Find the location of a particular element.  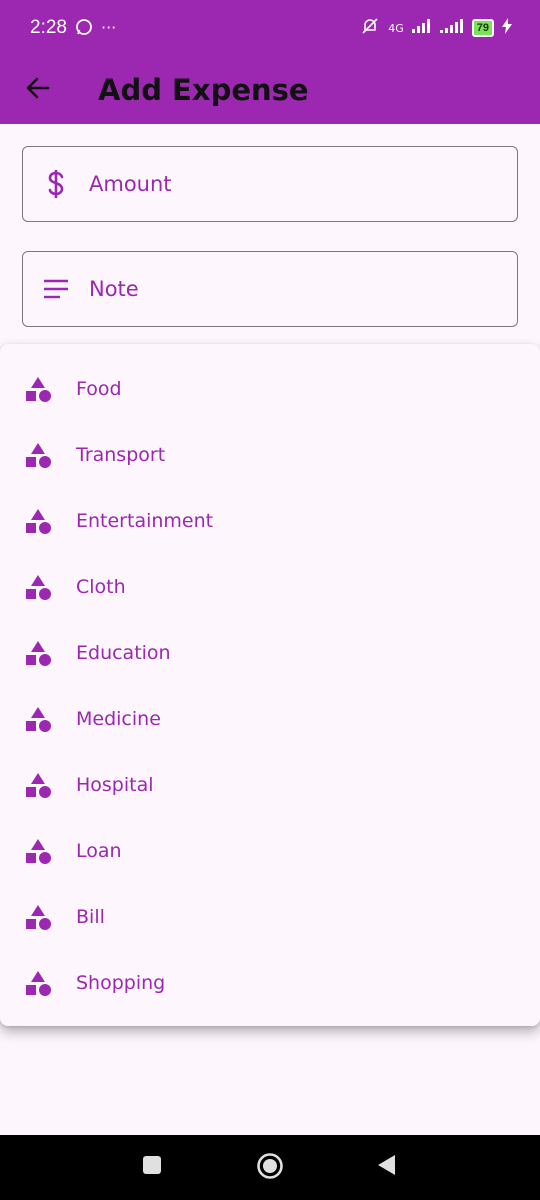

triangle-back-icon is located at coordinates (386, 1167).